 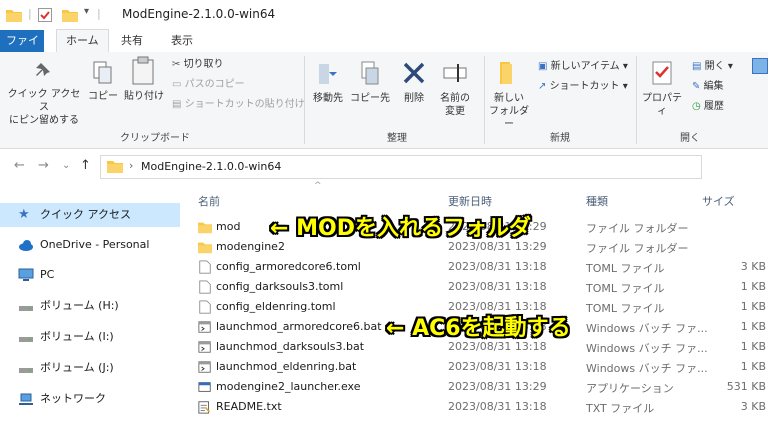 What do you see at coordinates (19, 165) in the screenshot?
I see `back-arrow-icon: ←` at bounding box center [19, 165].